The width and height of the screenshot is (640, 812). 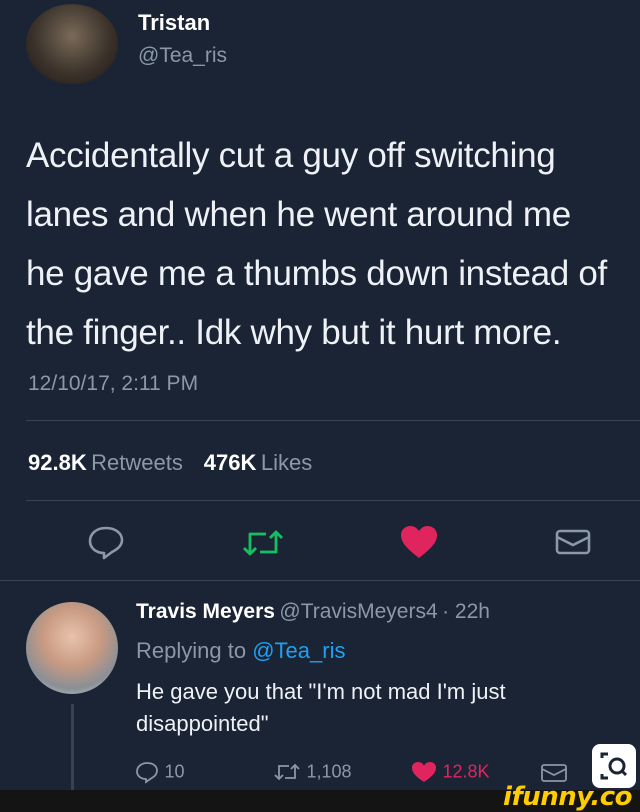 I want to click on reply-reply-action: 10, so click(x=159, y=772).